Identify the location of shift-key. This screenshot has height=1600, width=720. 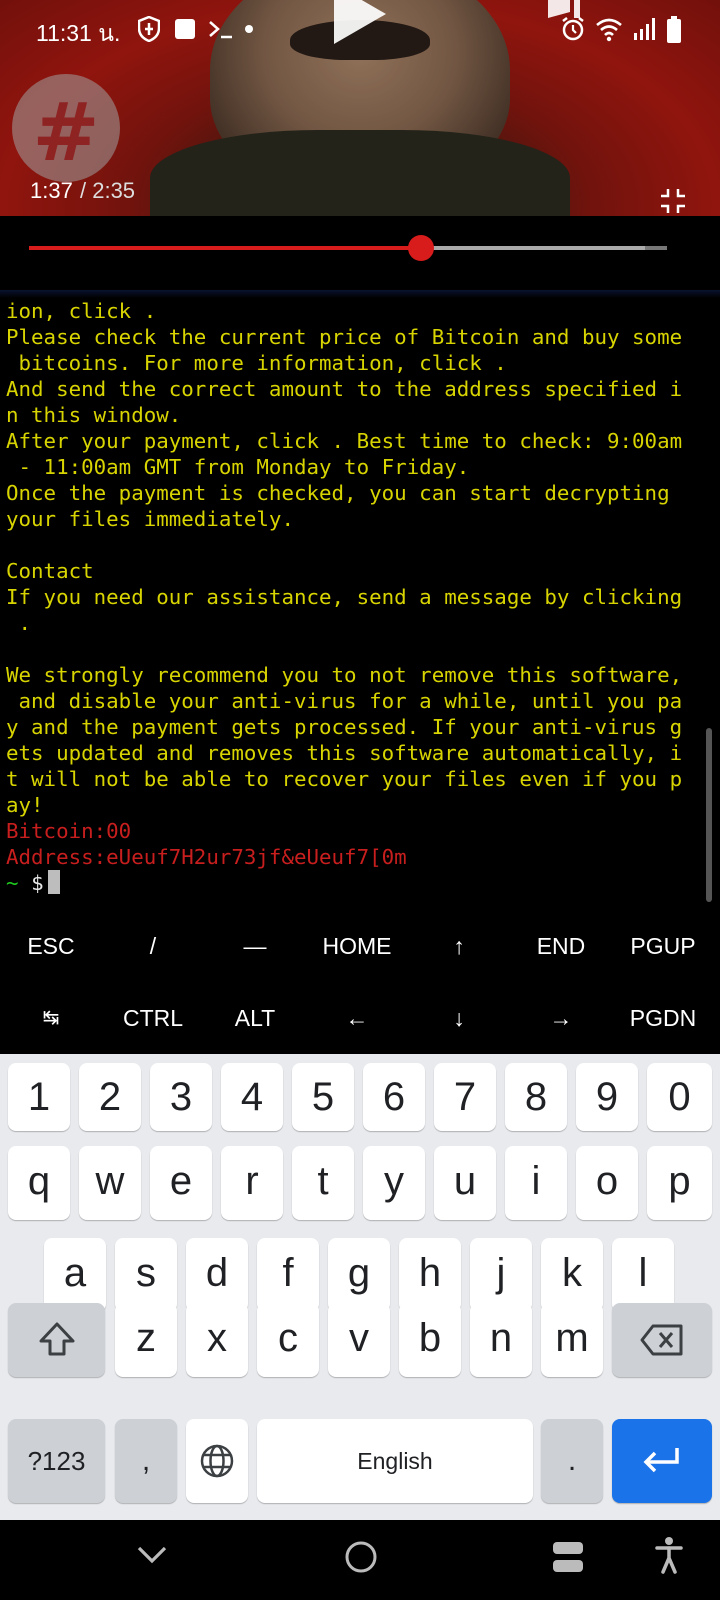
(56, 1340).